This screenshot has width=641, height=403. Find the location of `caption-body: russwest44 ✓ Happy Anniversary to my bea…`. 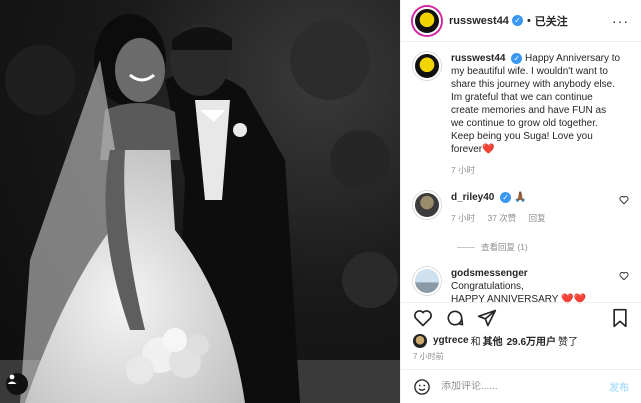

caption-body: russwest44 ✓ Happy Anniversary to my bea… is located at coordinates (536, 114).